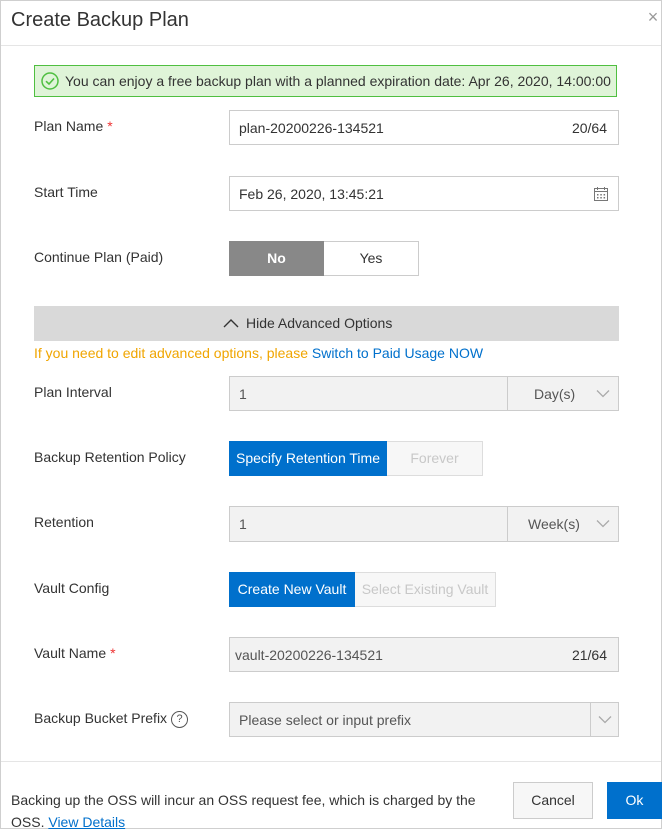 Image resolution: width=662 pixels, height=833 pixels. I want to click on switch-to-paid-link: Switch to Paid Usage NOW, so click(397, 353).